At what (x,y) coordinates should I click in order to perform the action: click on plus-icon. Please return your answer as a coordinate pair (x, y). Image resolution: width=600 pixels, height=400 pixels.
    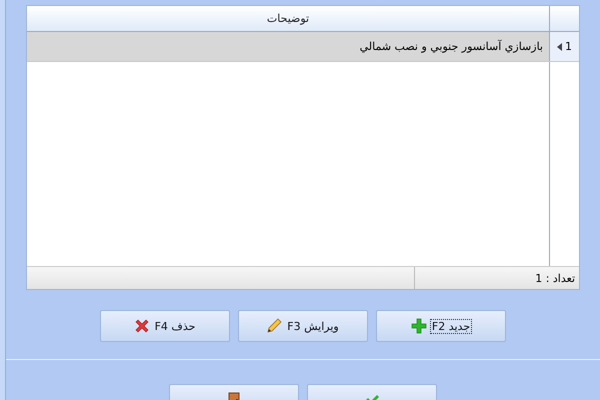
    Looking at the image, I should click on (418, 326).